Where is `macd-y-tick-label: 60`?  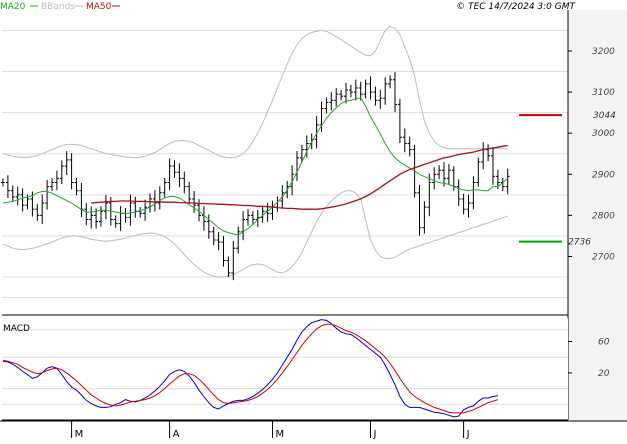 macd-y-tick-label: 60 is located at coordinates (604, 343).